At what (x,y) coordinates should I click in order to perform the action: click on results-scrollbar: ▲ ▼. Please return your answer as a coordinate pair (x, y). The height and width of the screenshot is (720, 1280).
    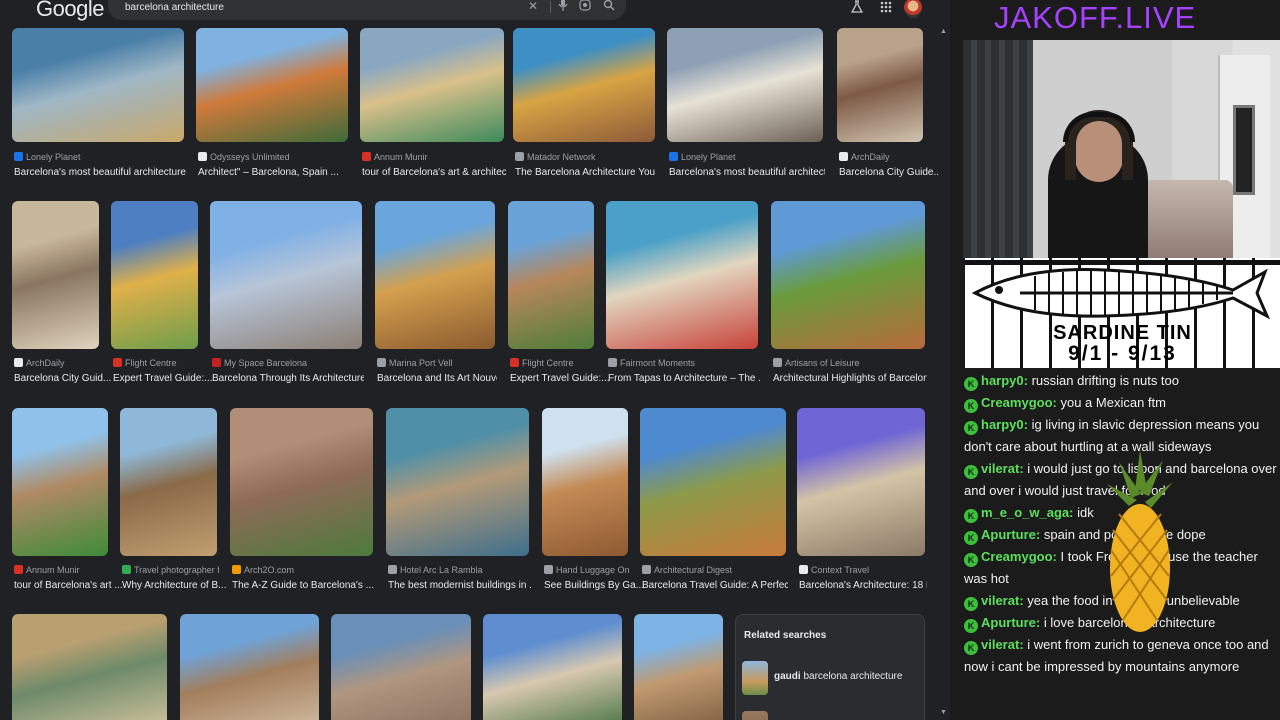
    Looking at the image, I should click on (943, 373).